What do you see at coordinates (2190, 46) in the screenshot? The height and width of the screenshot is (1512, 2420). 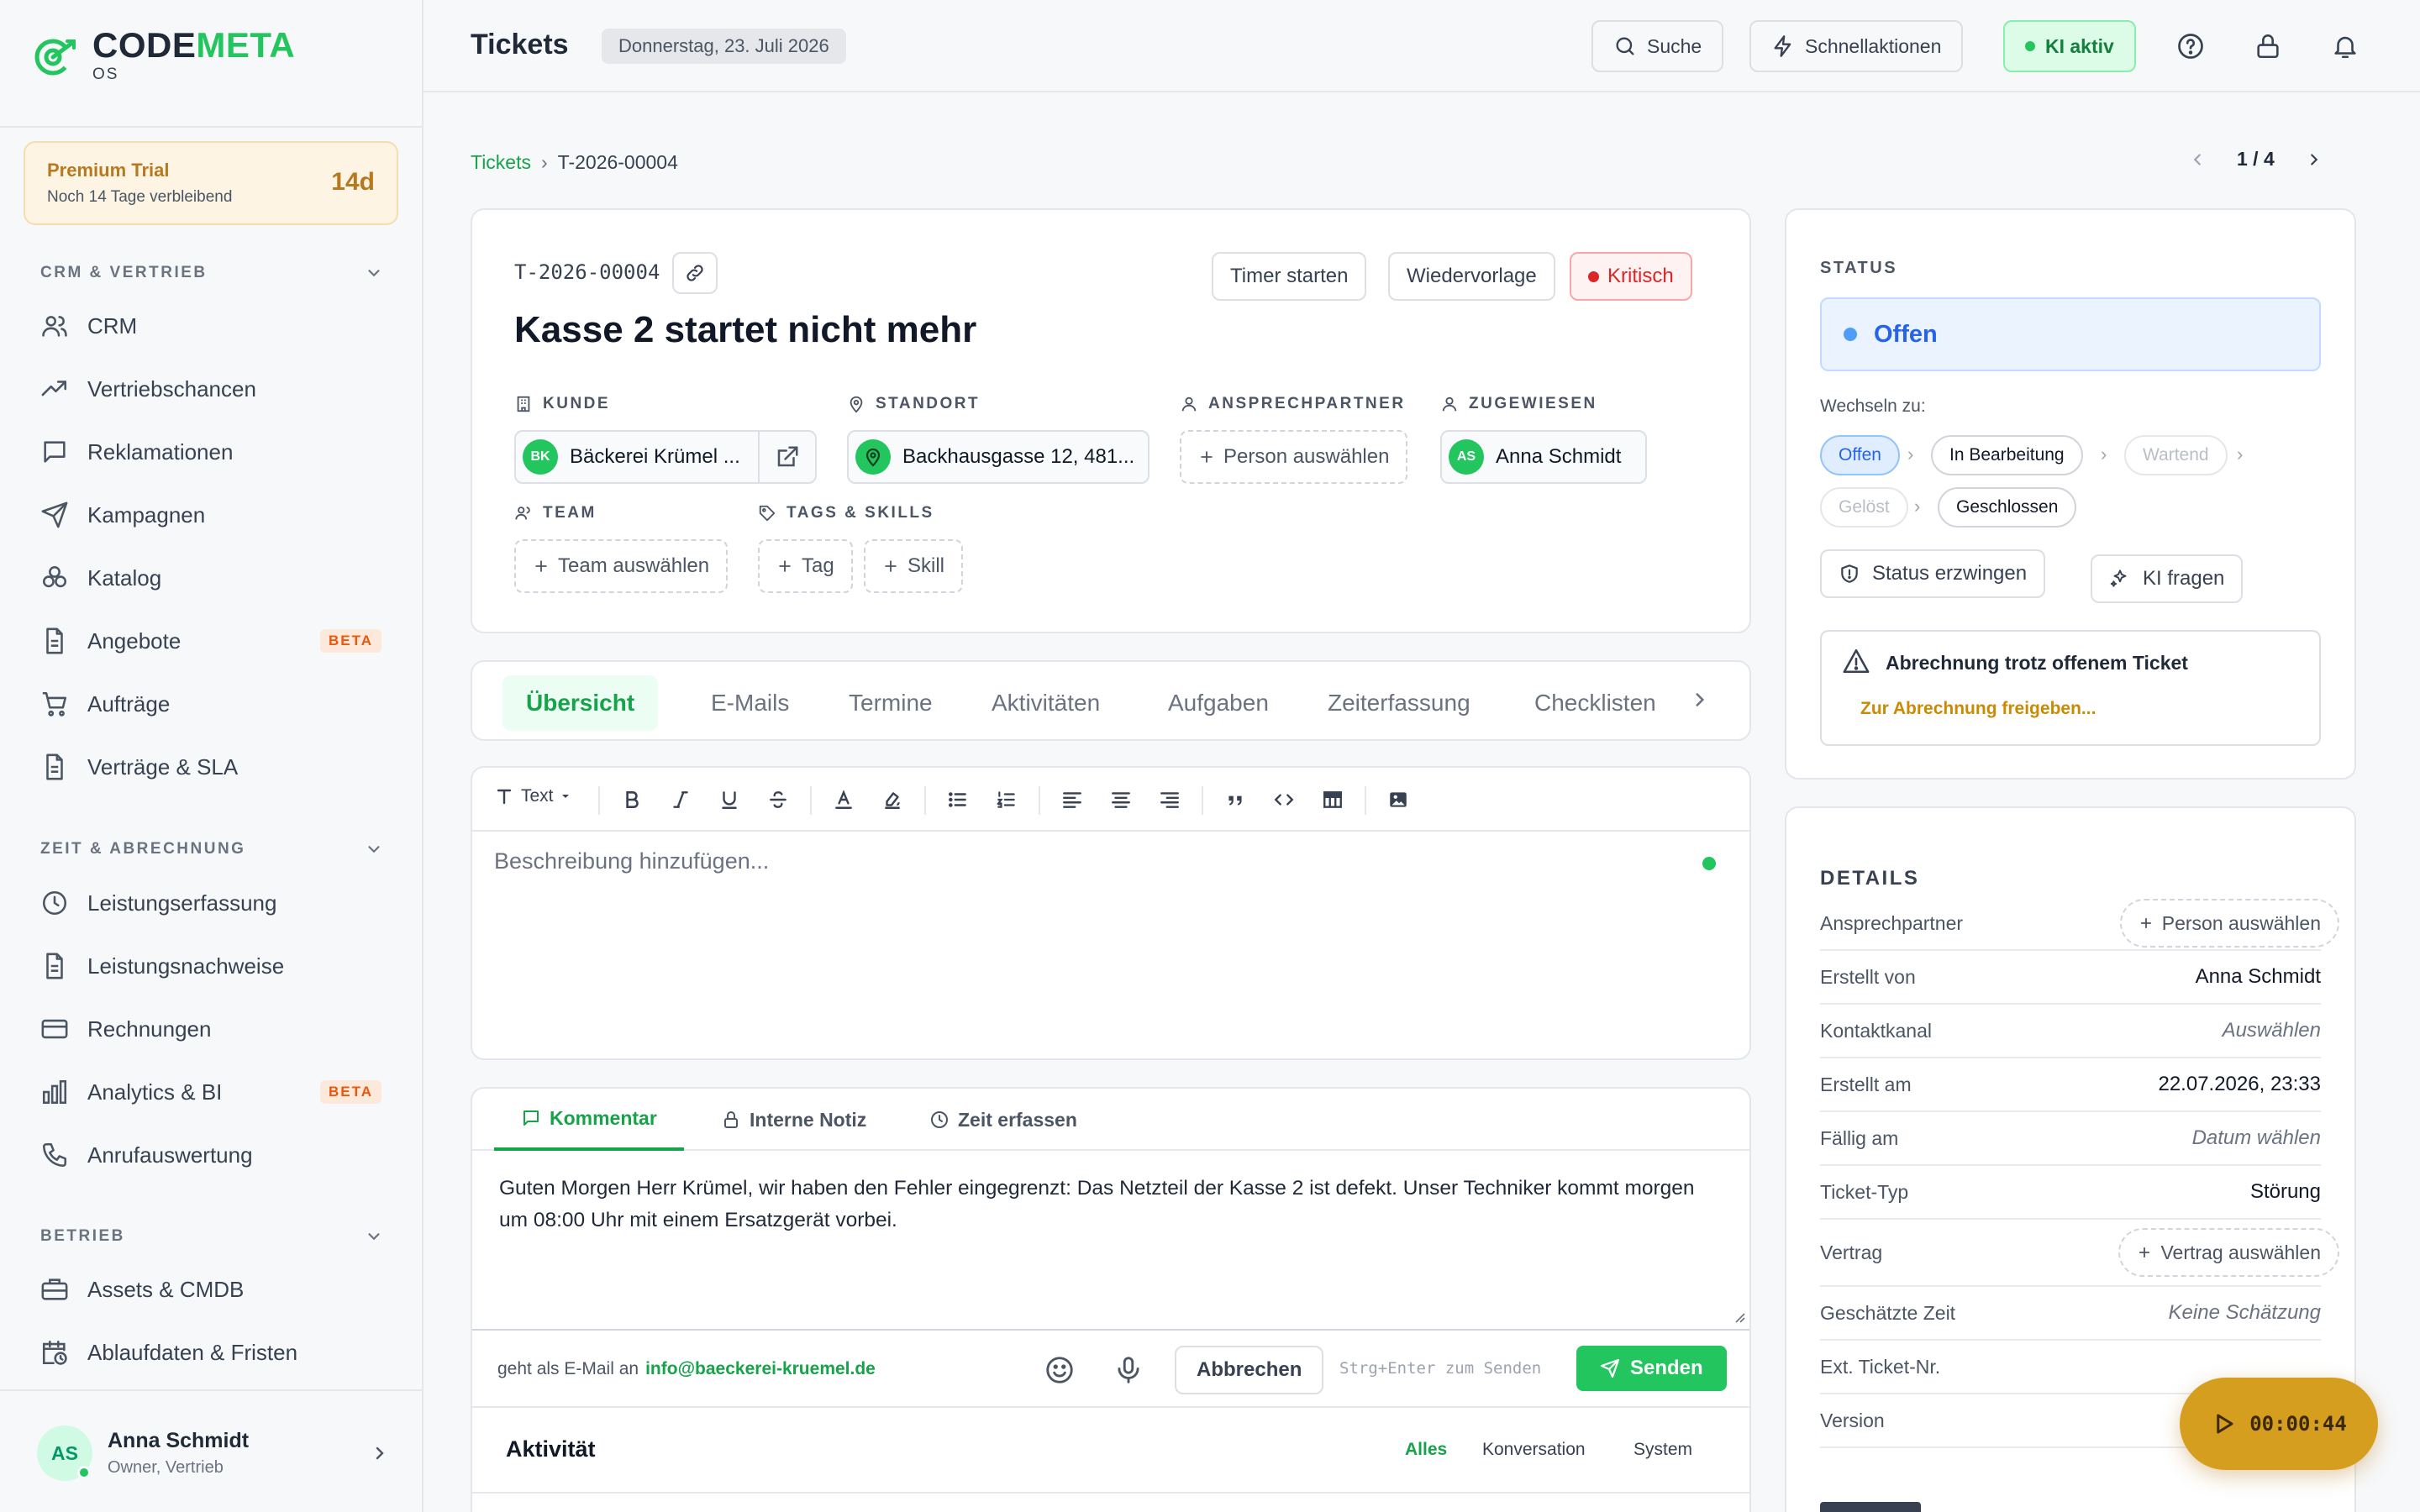 I see `help-icon` at bounding box center [2190, 46].